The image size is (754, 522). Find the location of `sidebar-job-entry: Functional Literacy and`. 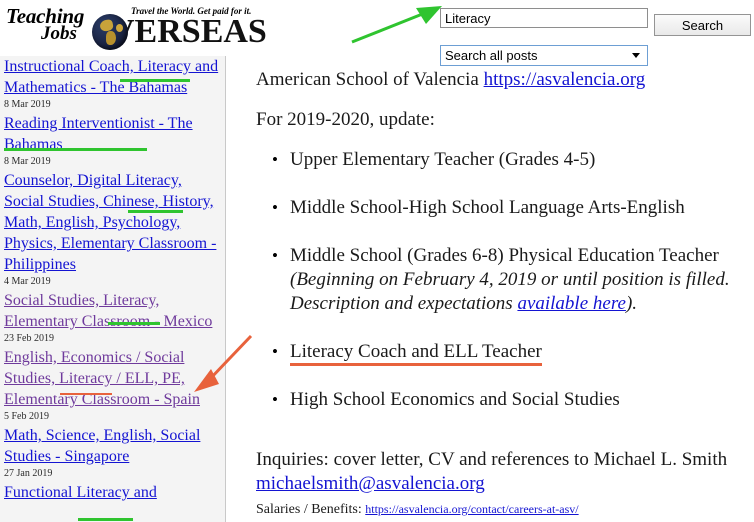

sidebar-job-entry: Functional Literacy and is located at coordinates (112, 492).